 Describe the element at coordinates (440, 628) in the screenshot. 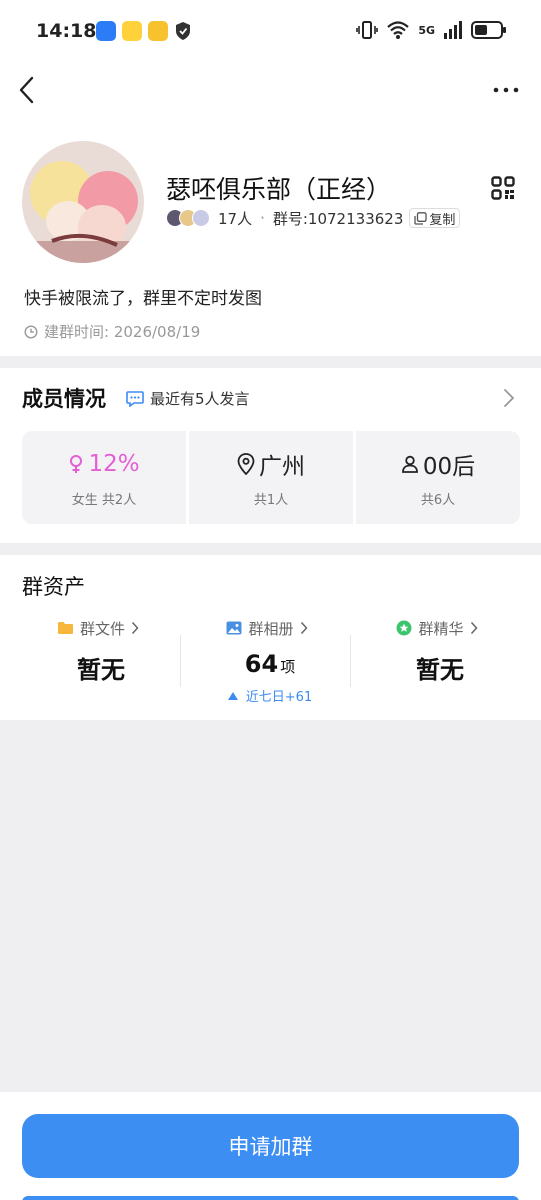

I see `asset-essence-head: 群精华` at that location.